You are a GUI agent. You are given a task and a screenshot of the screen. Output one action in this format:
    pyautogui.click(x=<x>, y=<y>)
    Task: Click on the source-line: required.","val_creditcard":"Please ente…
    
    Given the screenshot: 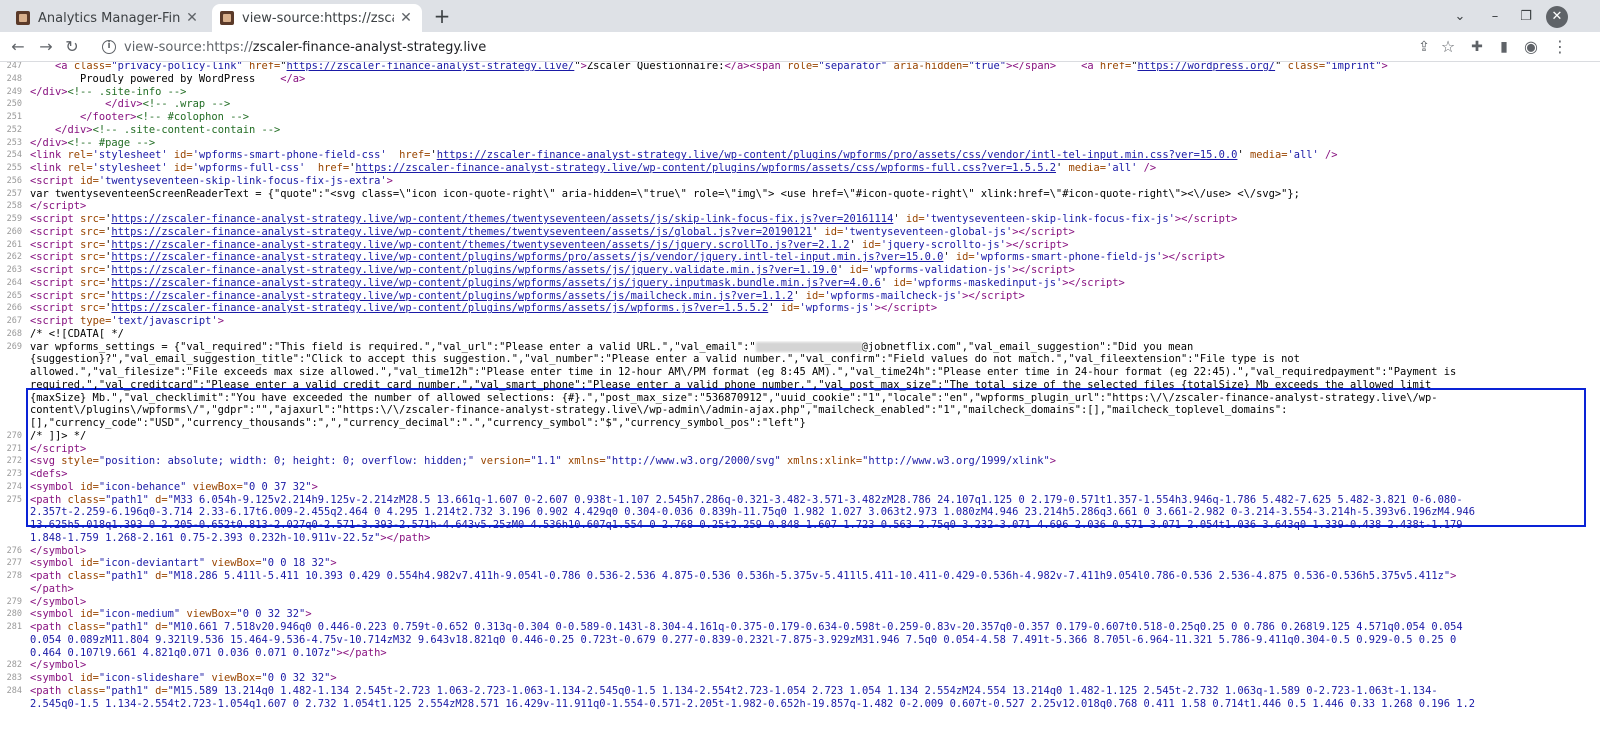 What is the action you would take?
    pyautogui.click(x=800, y=385)
    